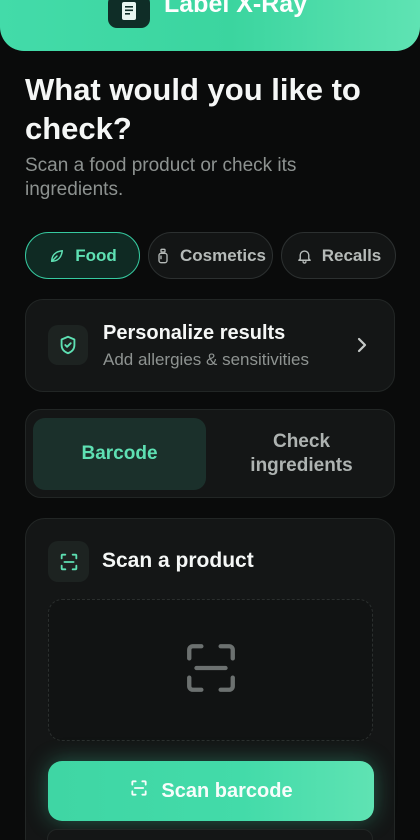 This screenshot has width=420, height=840. What do you see at coordinates (119, 454) in the screenshot?
I see `mode-barcode-button: Barcode` at bounding box center [119, 454].